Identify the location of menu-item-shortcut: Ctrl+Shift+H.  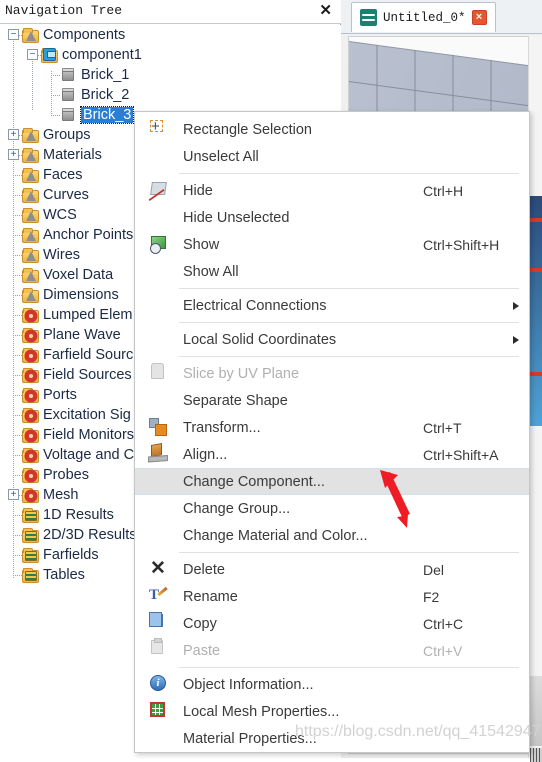
(461, 244).